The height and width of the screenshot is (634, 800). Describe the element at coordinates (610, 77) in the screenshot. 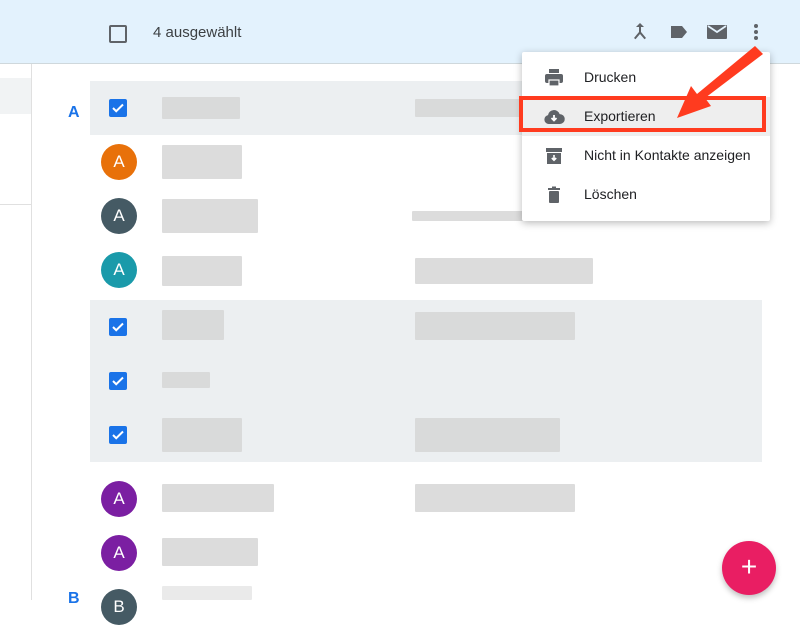

I see `menu-item-label: Drucken` at that location.